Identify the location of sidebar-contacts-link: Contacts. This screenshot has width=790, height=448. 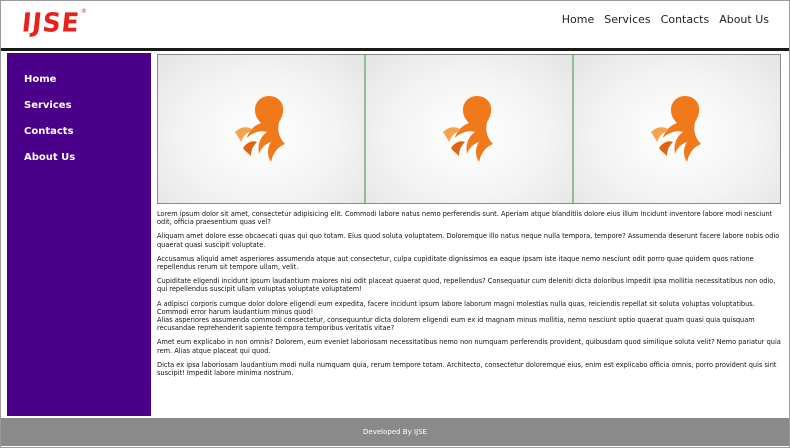
(49, 131).